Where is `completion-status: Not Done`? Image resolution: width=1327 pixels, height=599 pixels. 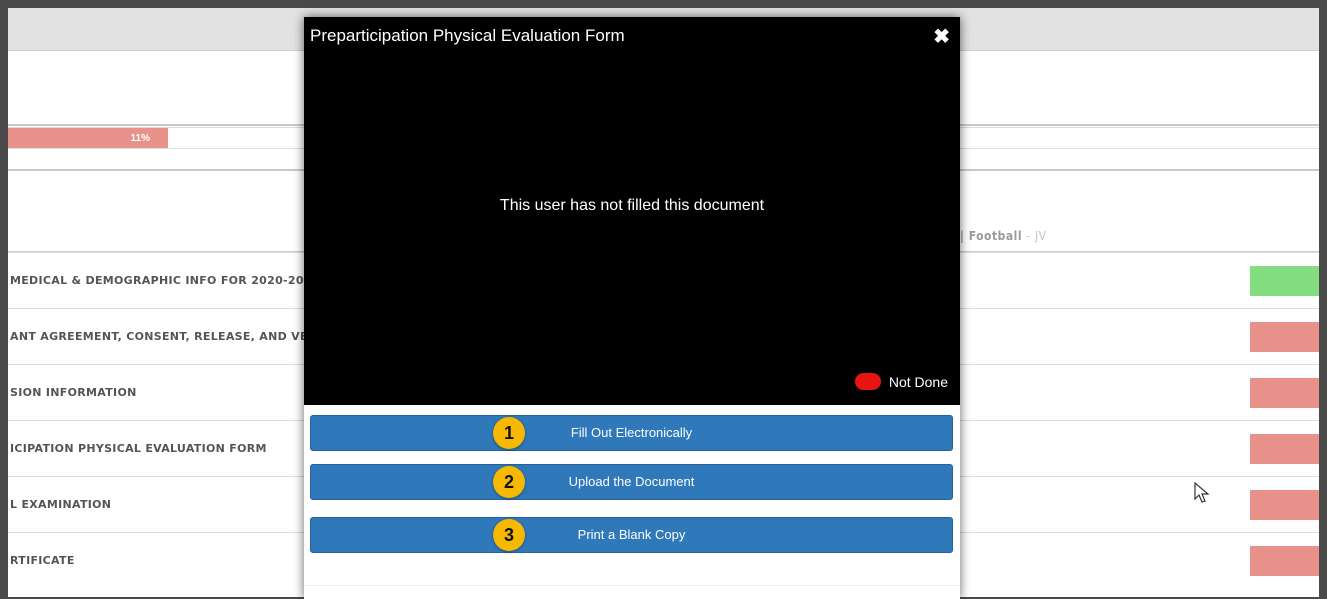 completion-status: Not Done is located at coordinates (901, 381).